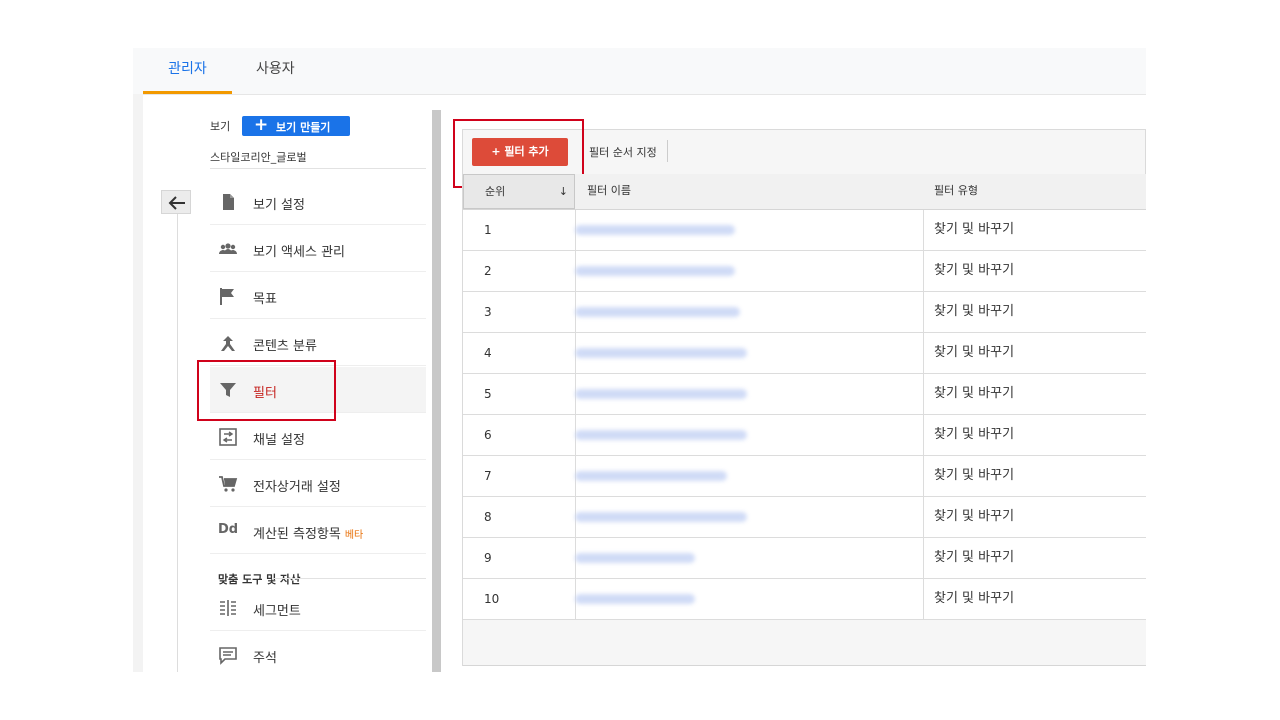  Describe the element at coordinates (261, 125) in the screenshot. I see `plus-icon: +` at that location.